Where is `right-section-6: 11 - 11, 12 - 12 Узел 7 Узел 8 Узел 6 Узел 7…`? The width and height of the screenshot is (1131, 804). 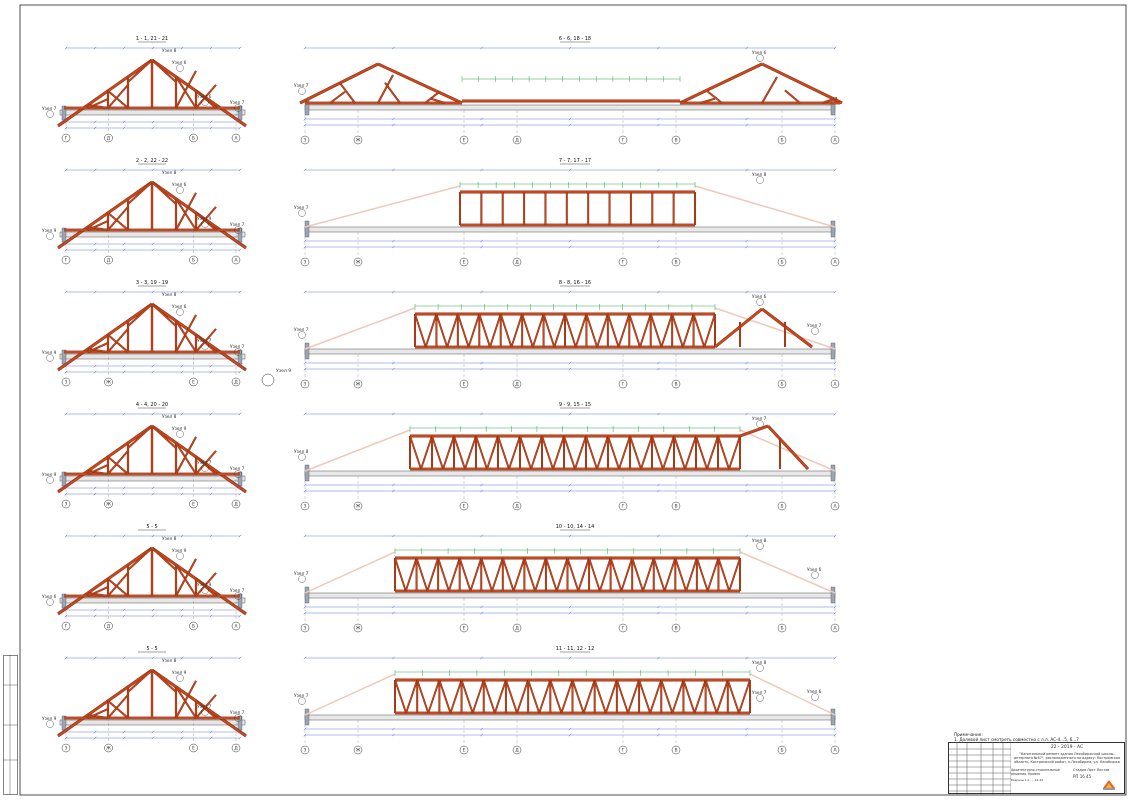 right-section-6: 11 - 11, 12 - 12 Узел 7 Узел 8 Узел 6 Узел 7… is located at coordinates (567, 700).